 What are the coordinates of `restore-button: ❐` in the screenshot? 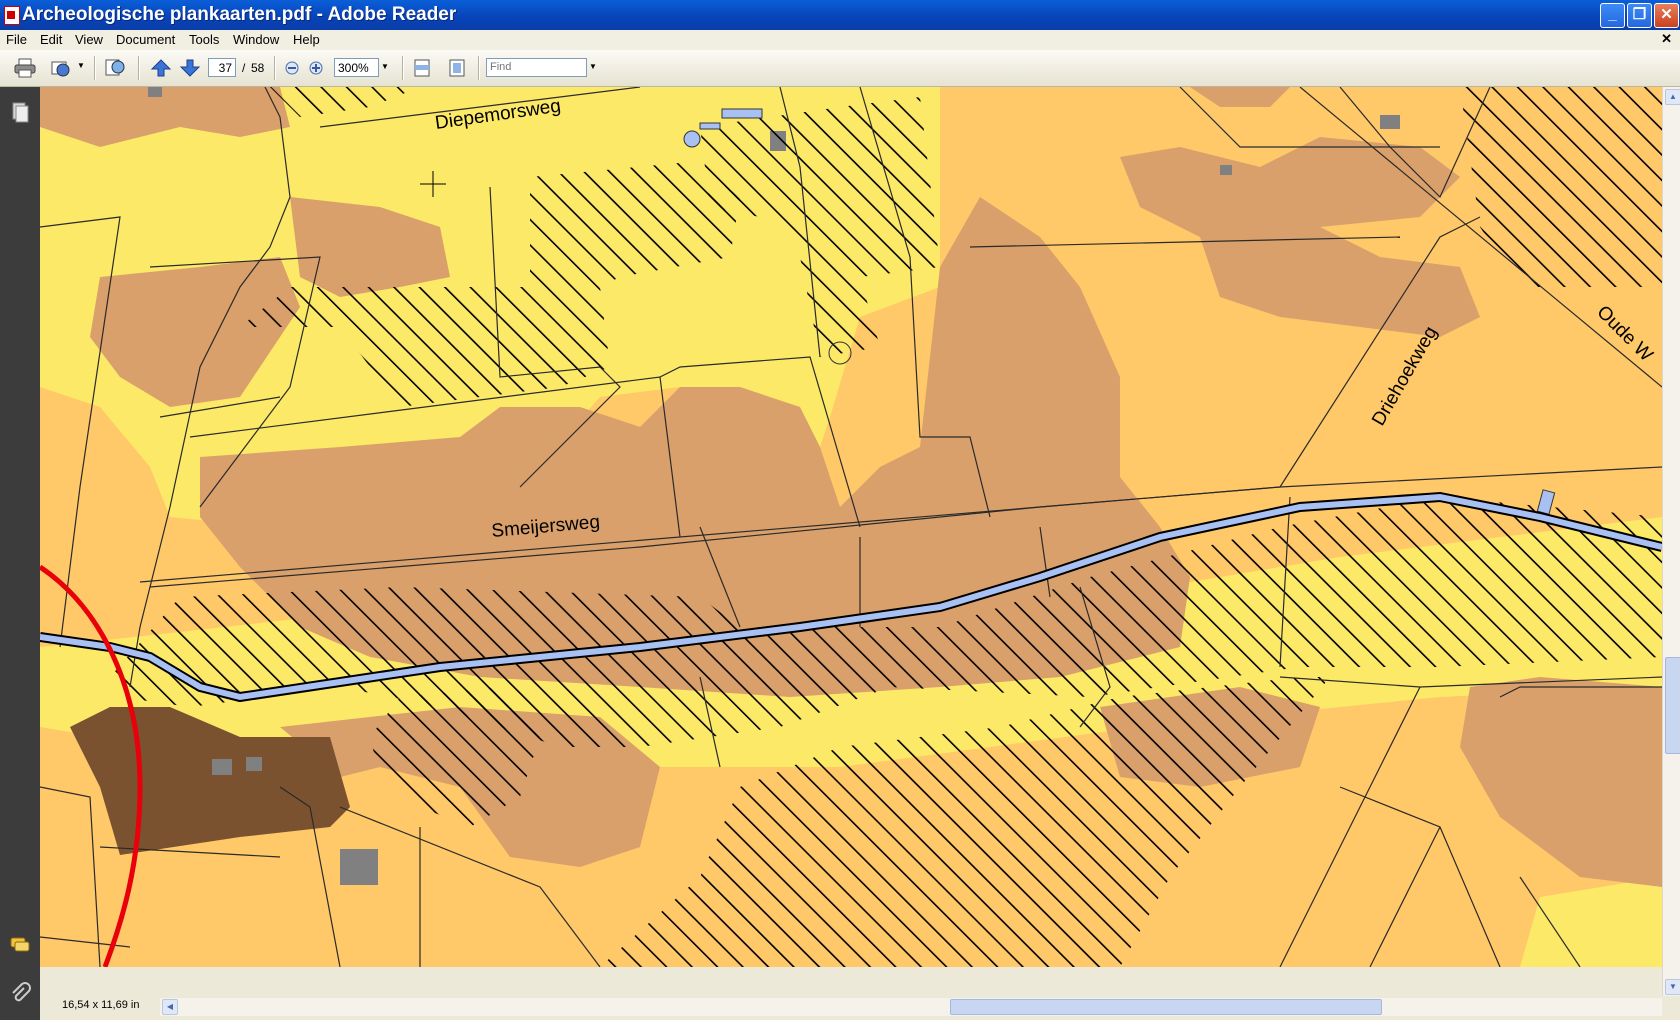 It's located at (1639, 15).